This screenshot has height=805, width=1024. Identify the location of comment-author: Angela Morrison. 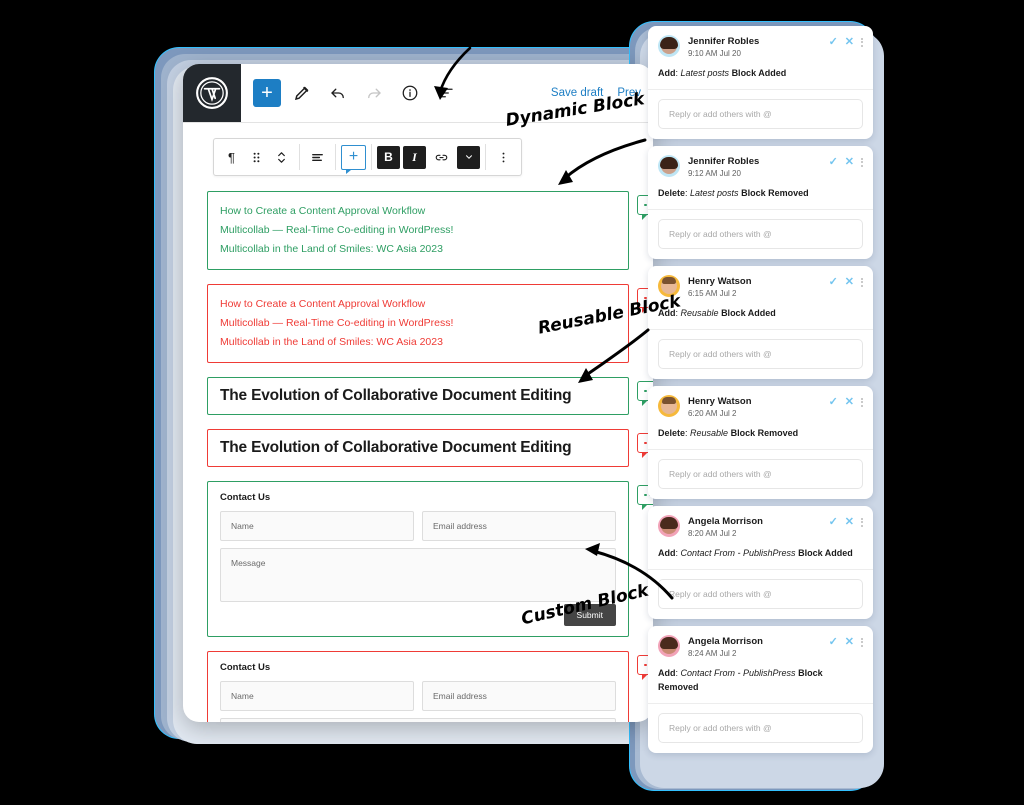
(725, 521).